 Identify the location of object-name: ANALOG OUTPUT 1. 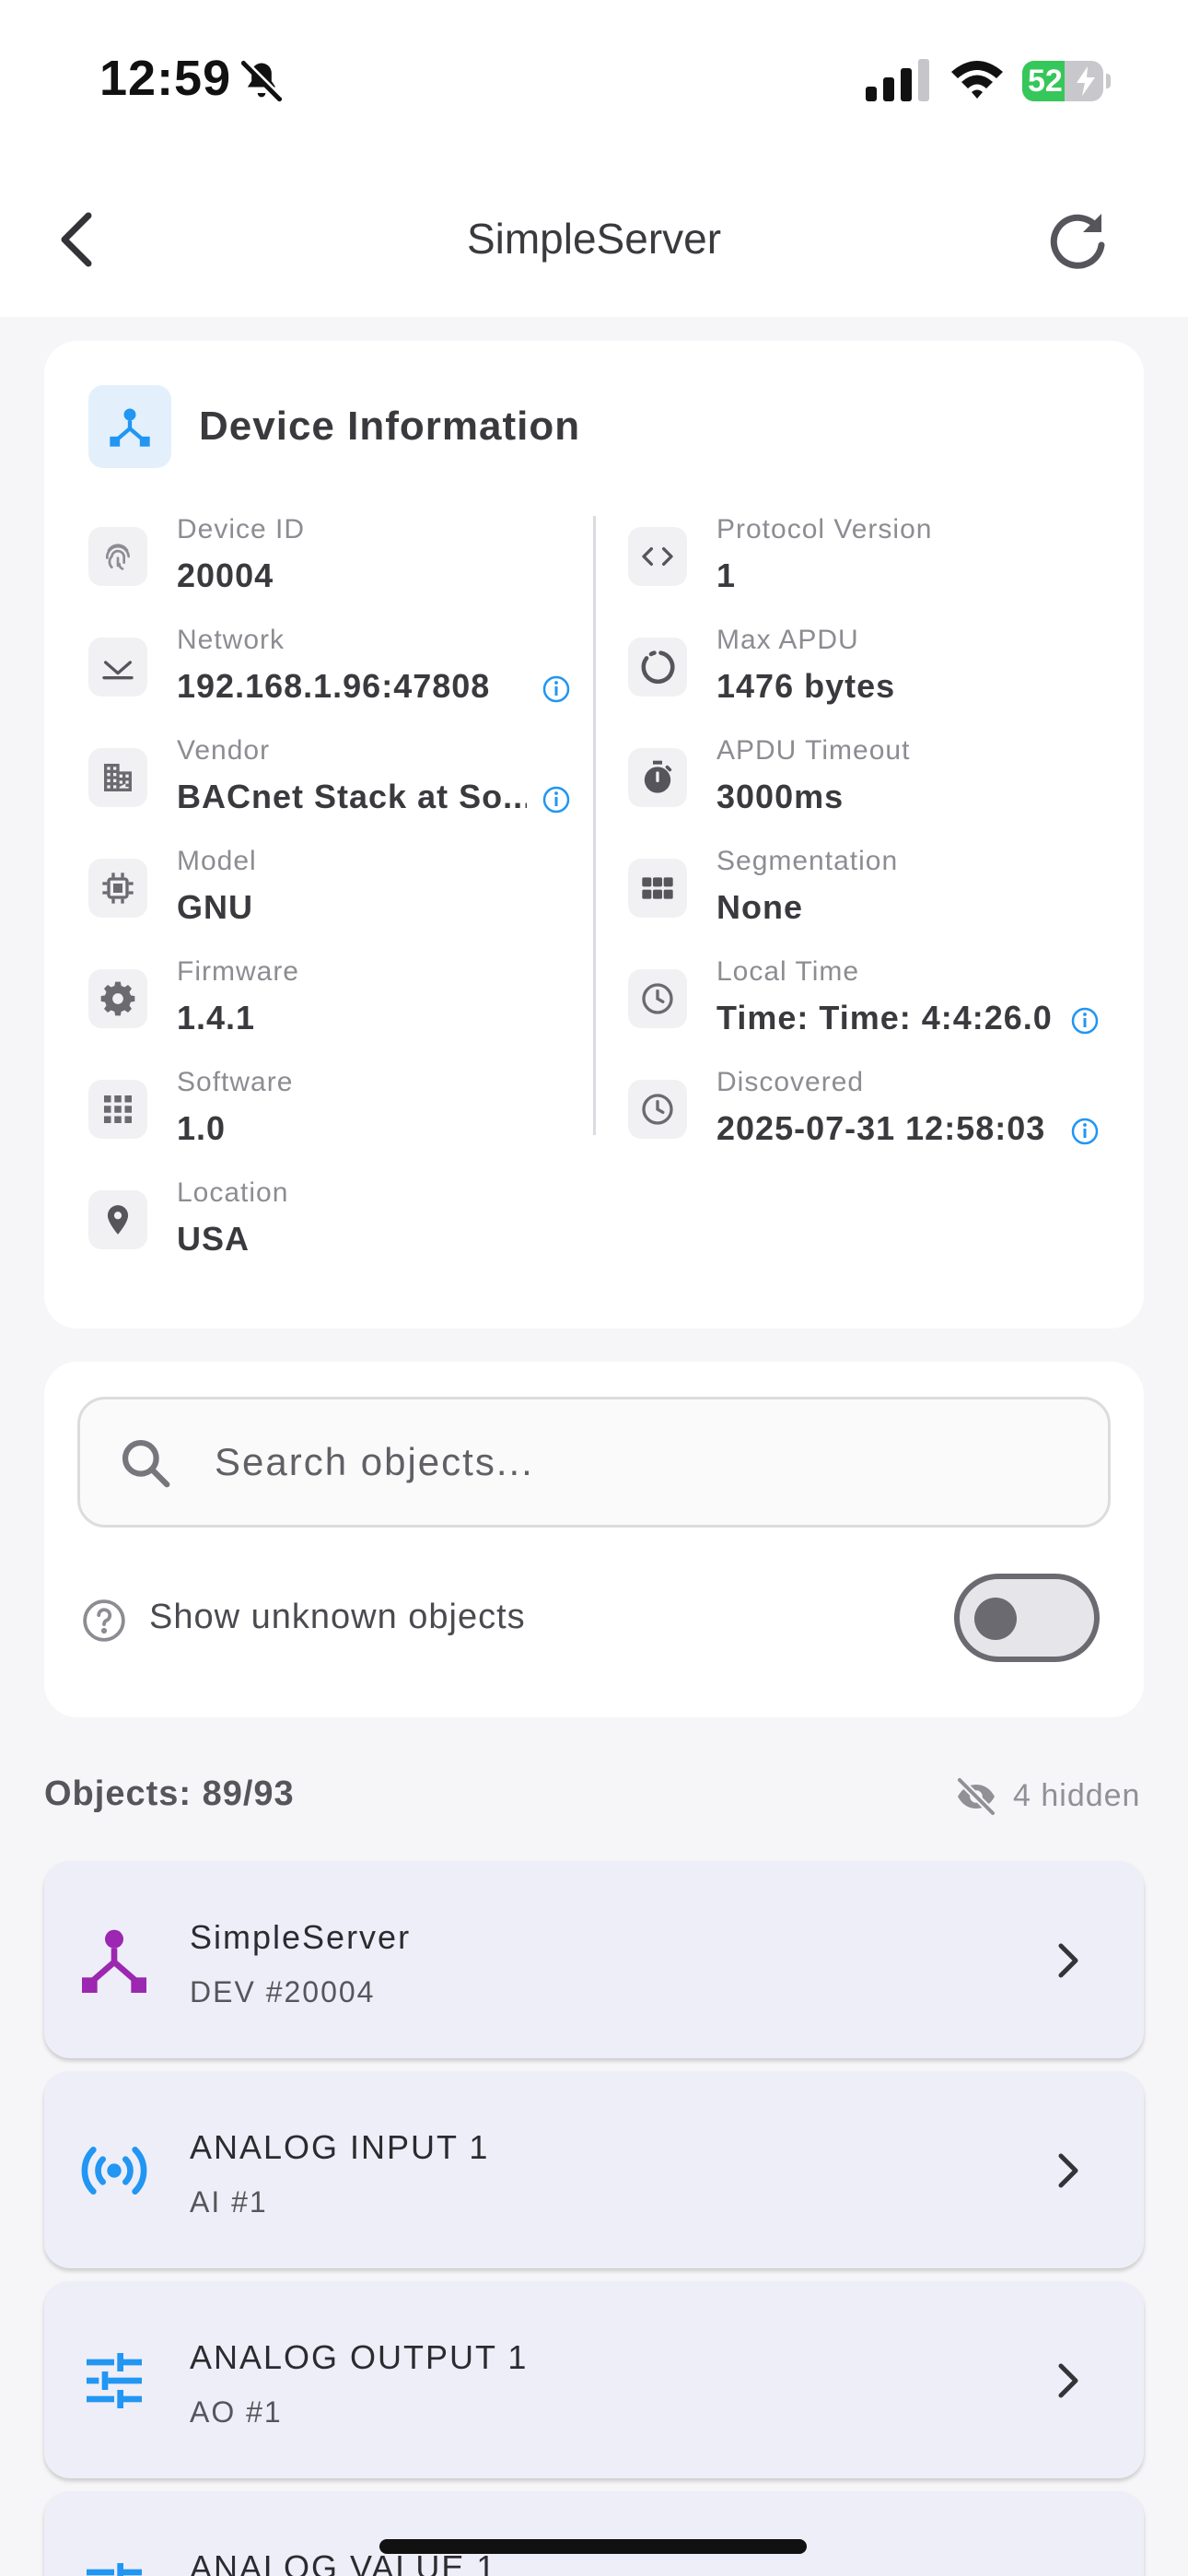
(359, 2357).